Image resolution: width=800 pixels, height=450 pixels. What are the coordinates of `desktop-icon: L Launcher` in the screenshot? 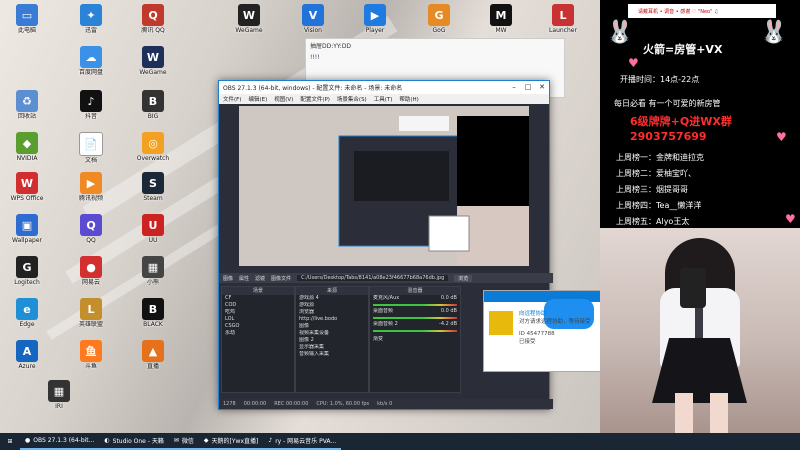 It's located at (563, 19).